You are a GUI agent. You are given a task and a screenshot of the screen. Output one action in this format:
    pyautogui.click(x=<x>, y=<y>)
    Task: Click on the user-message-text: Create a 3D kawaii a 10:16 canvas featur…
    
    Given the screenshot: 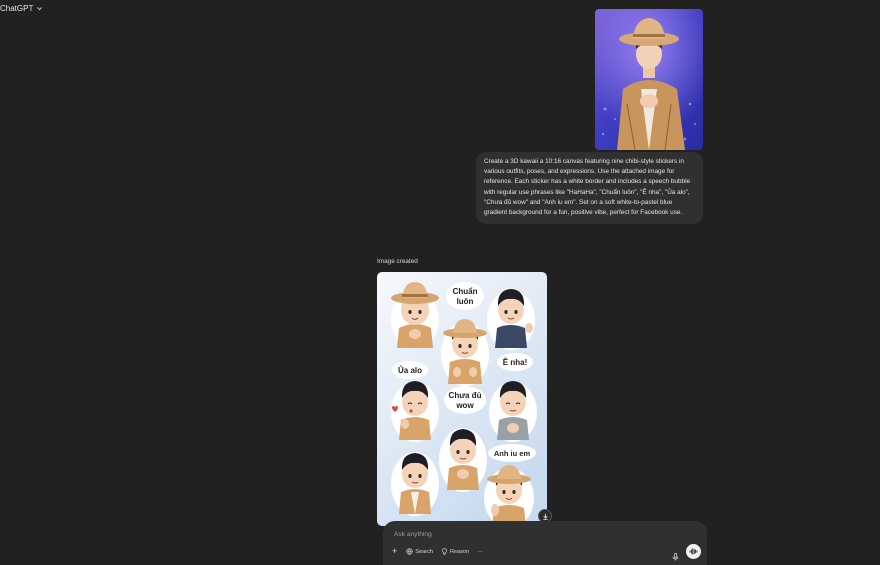 What is the action you would take?
    pyautogui.click(x=587, y=187)
    